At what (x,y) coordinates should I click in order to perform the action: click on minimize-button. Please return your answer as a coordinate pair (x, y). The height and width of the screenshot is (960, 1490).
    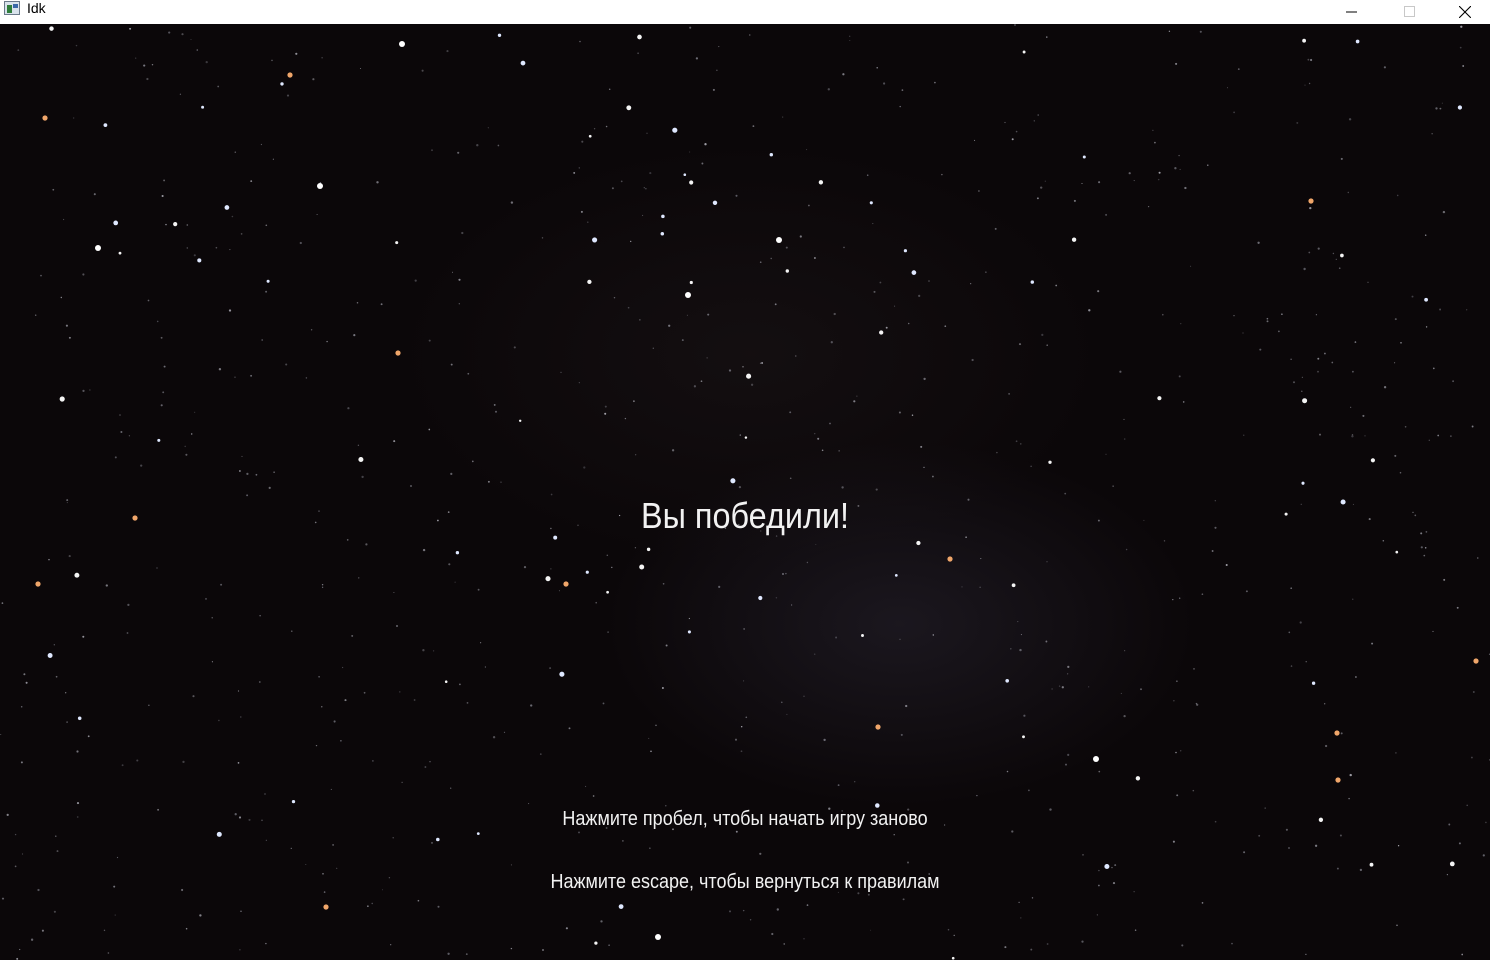
    Looking at the image, I should click on (1352, 12).